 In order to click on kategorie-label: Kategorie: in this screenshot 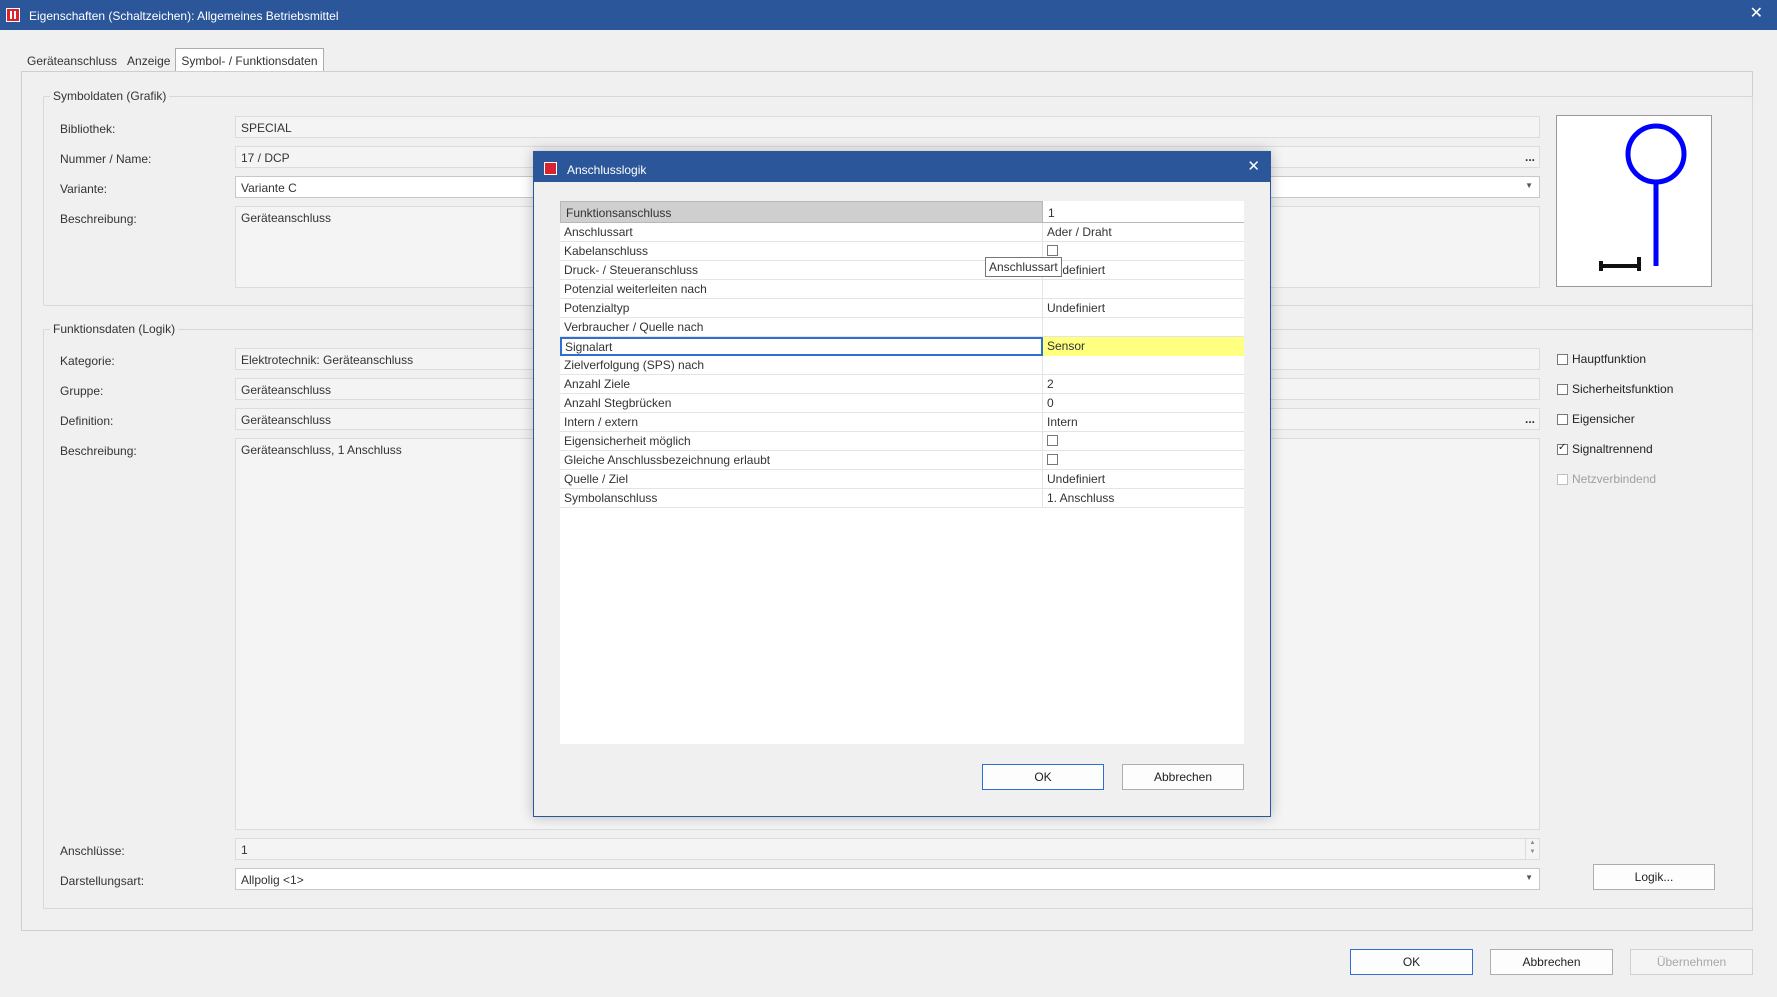, I will do `click(87, 361)`.